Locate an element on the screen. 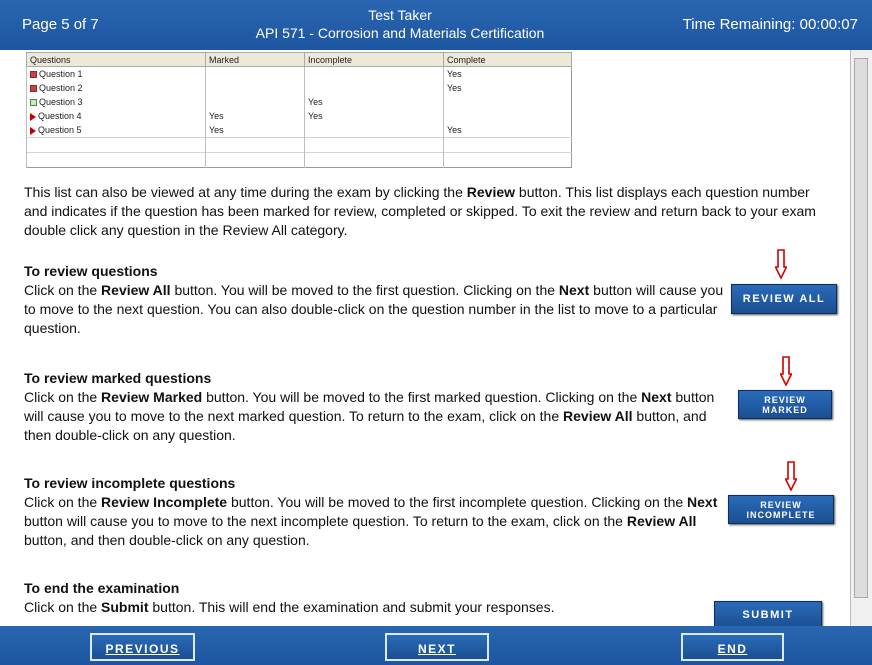  section-heading: To review questions is located at coordinates (91, 271).